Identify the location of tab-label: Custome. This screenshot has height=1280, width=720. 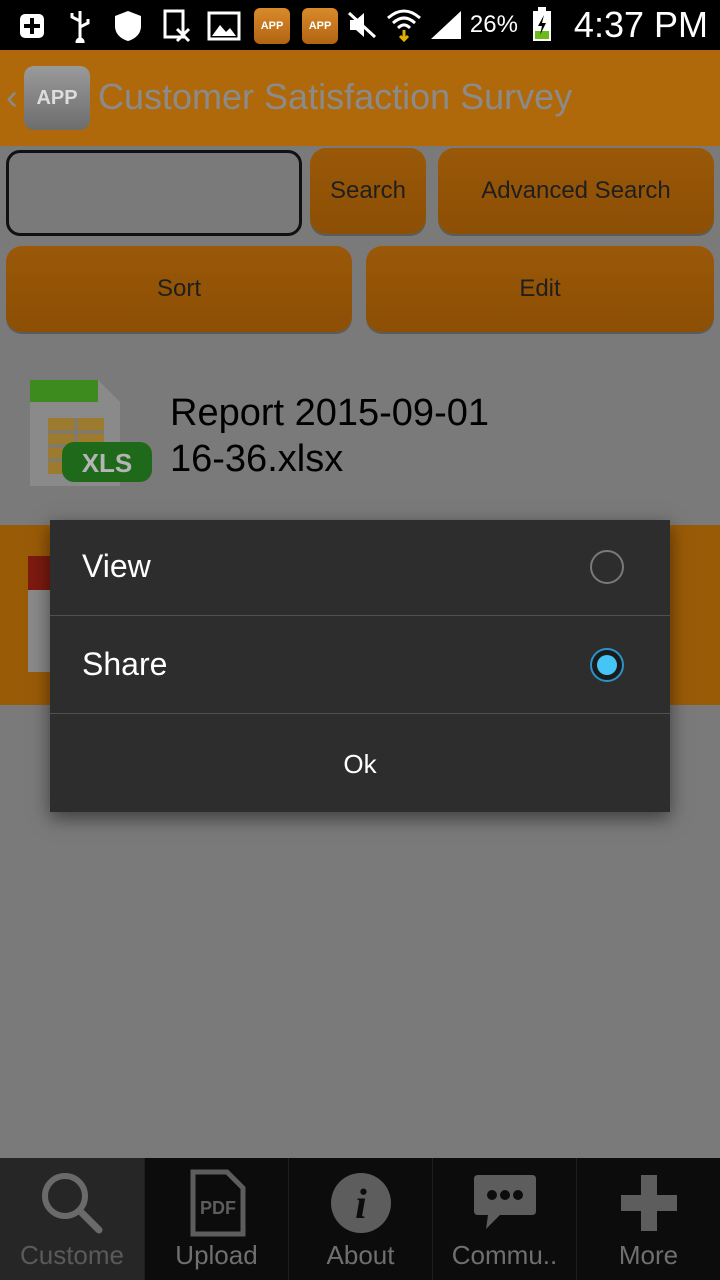
(72, 1255).